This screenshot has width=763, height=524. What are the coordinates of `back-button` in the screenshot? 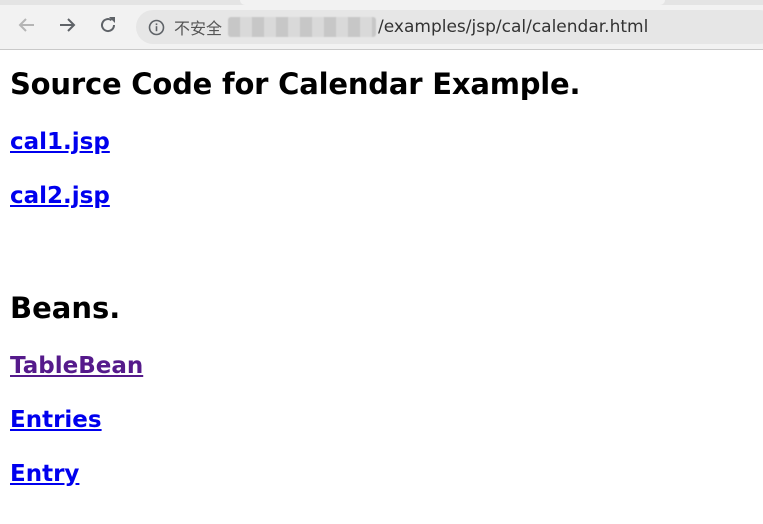 It's located at (27, 25).